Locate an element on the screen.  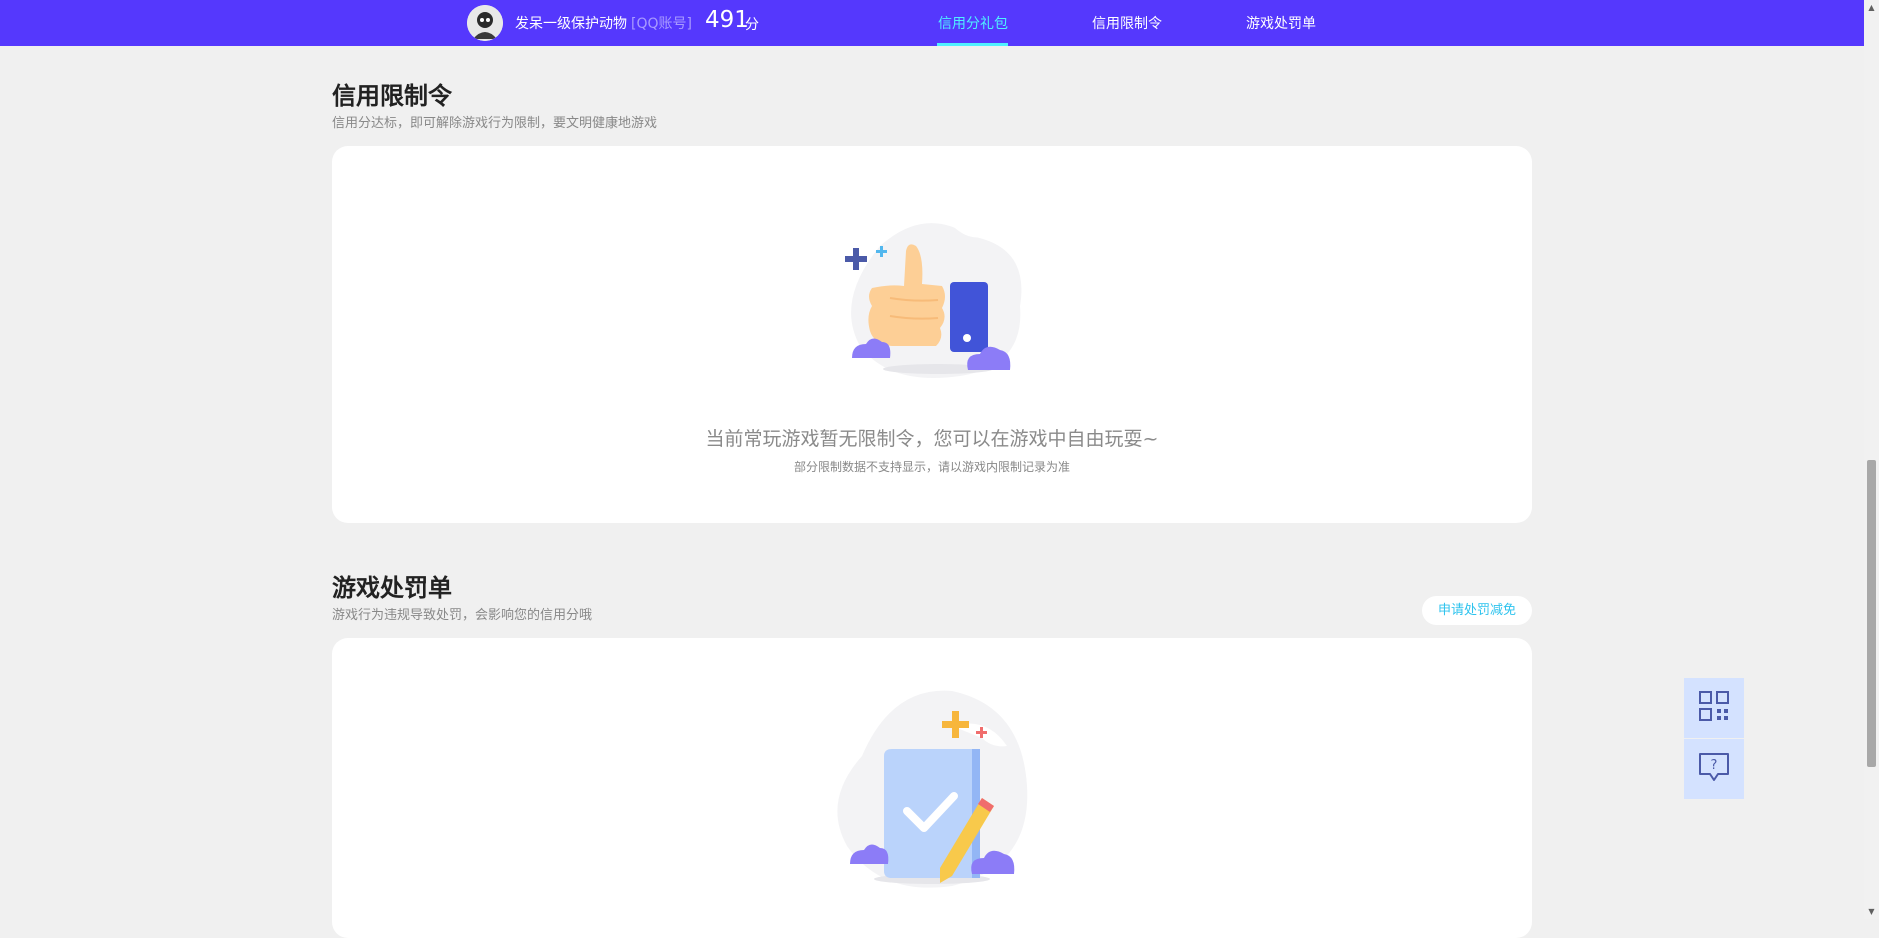
account-type-label: [QQ账号] is located at coordinates (661, 24).